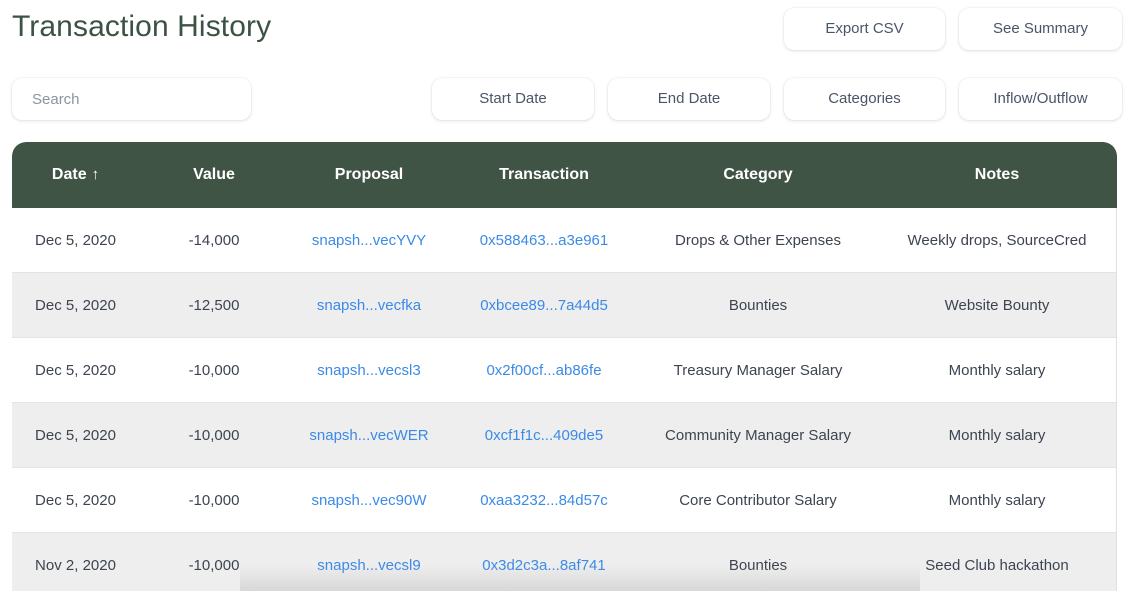  I want to click on cell-transaction-link: 0xcf1f1c...409de5, so click(544, 435).